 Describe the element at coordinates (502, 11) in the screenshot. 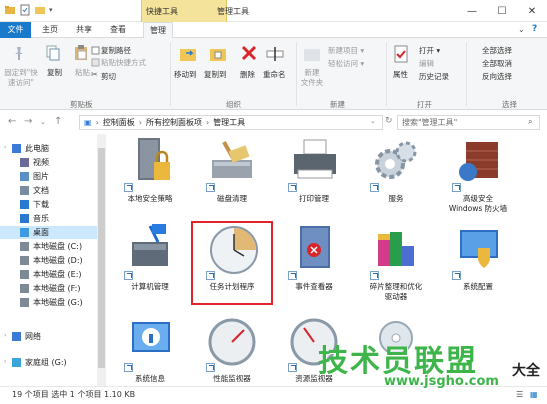

I see `maximize-button: ☐` at that location.